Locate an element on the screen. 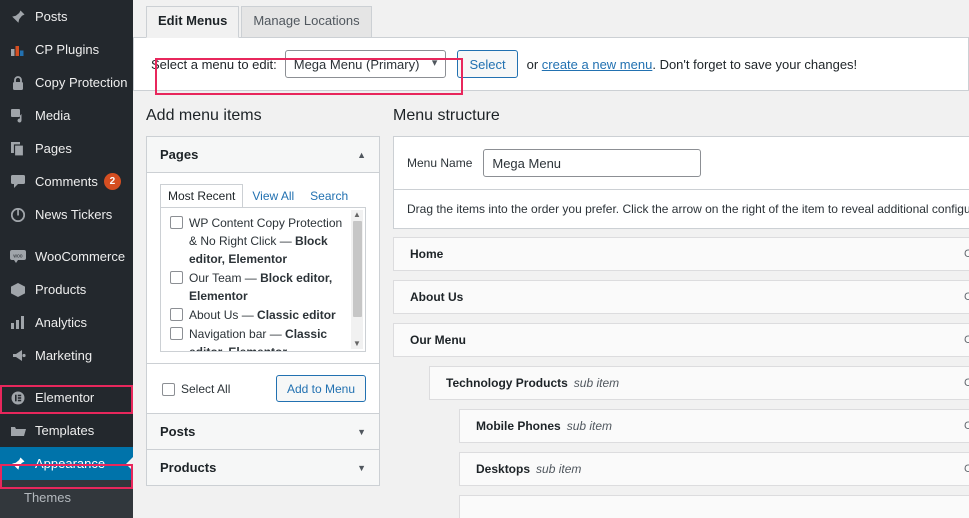 The width and height of the screenshot is (969, 518). nav-separator is located at coordinates (66, 376).